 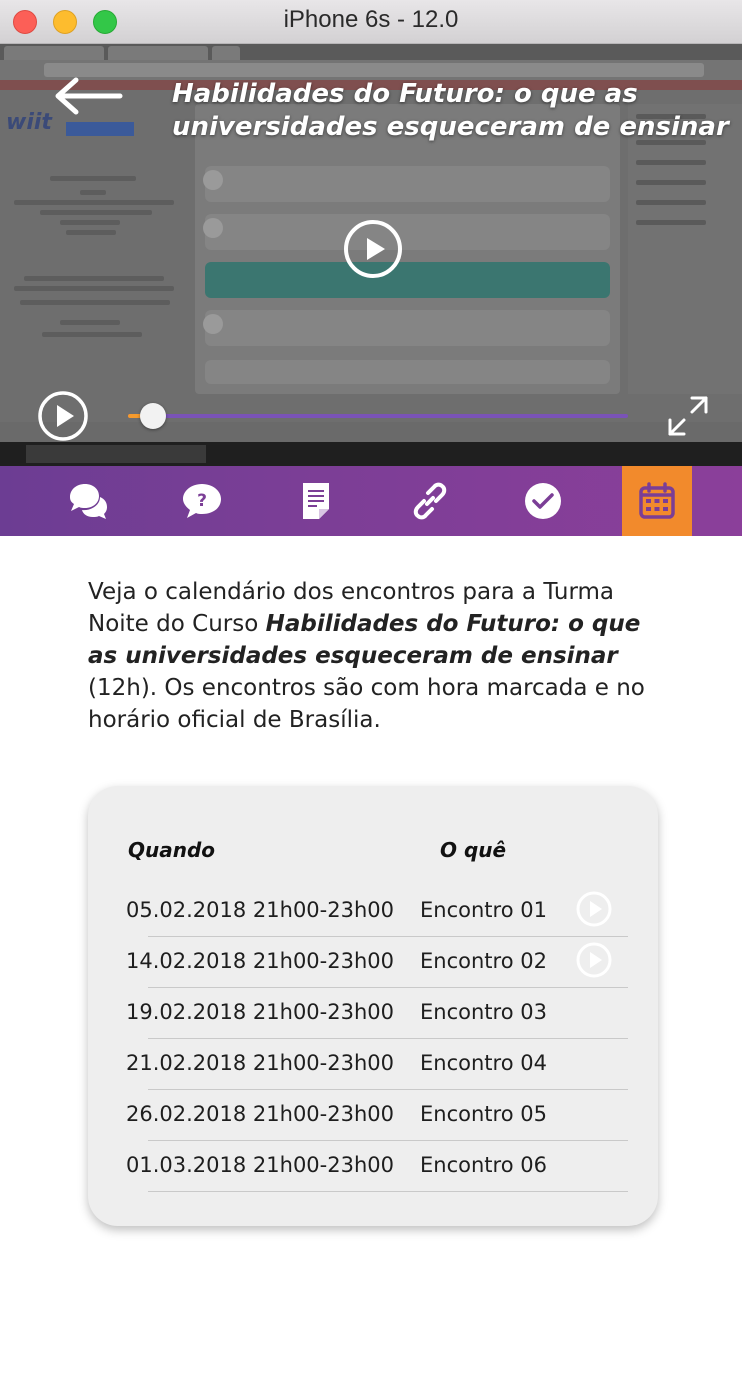 I want to click on recorded-online-list, so click(x=685, y=249).